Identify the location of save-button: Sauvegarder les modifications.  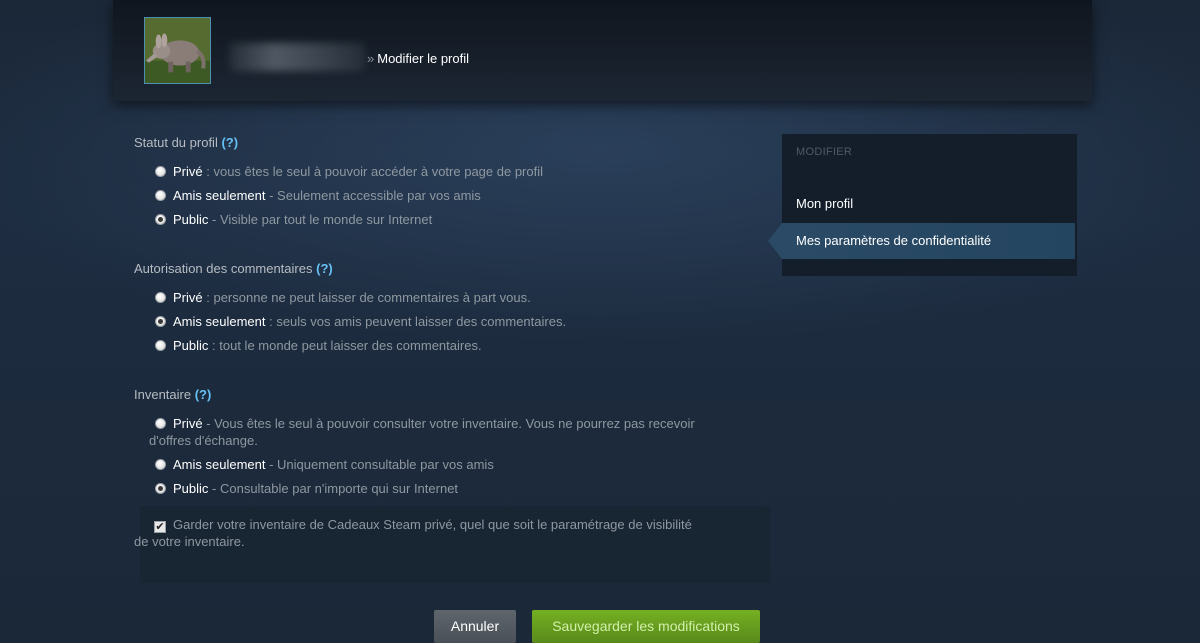
(646, 626).